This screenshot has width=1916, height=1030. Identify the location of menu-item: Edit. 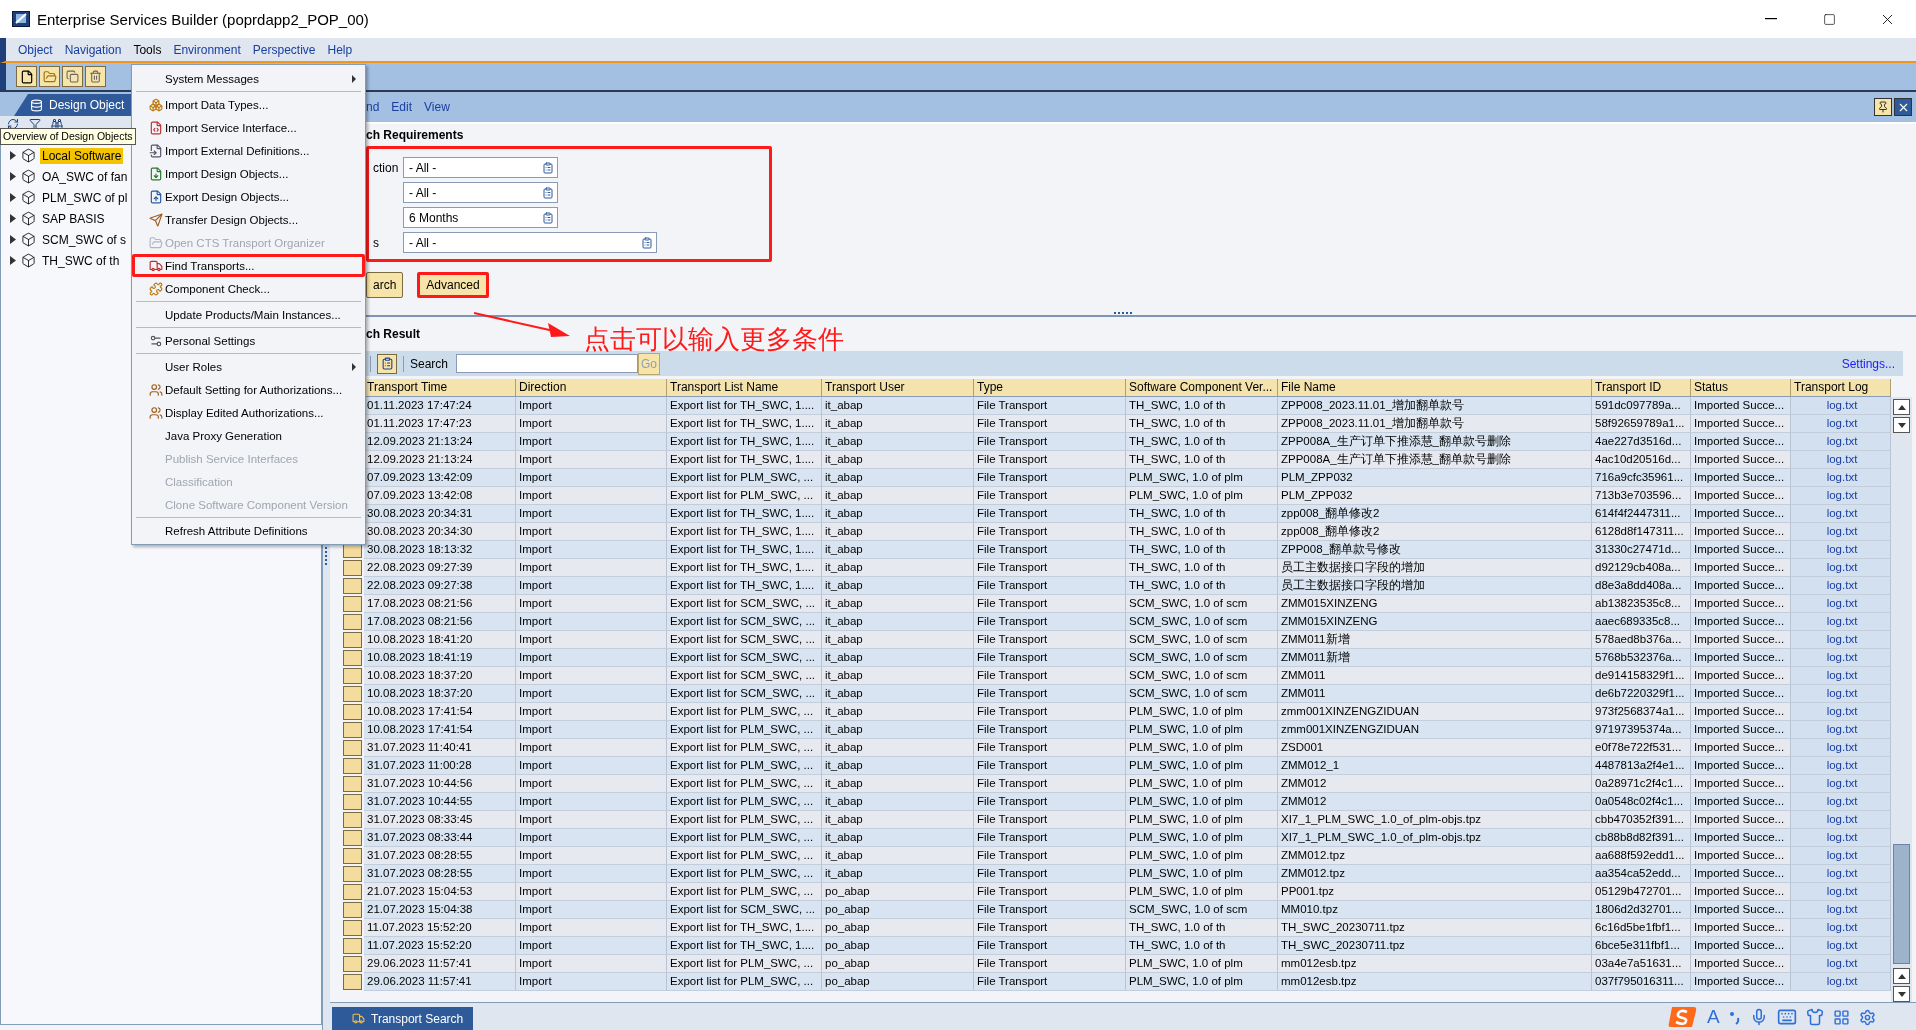
(402, 107).